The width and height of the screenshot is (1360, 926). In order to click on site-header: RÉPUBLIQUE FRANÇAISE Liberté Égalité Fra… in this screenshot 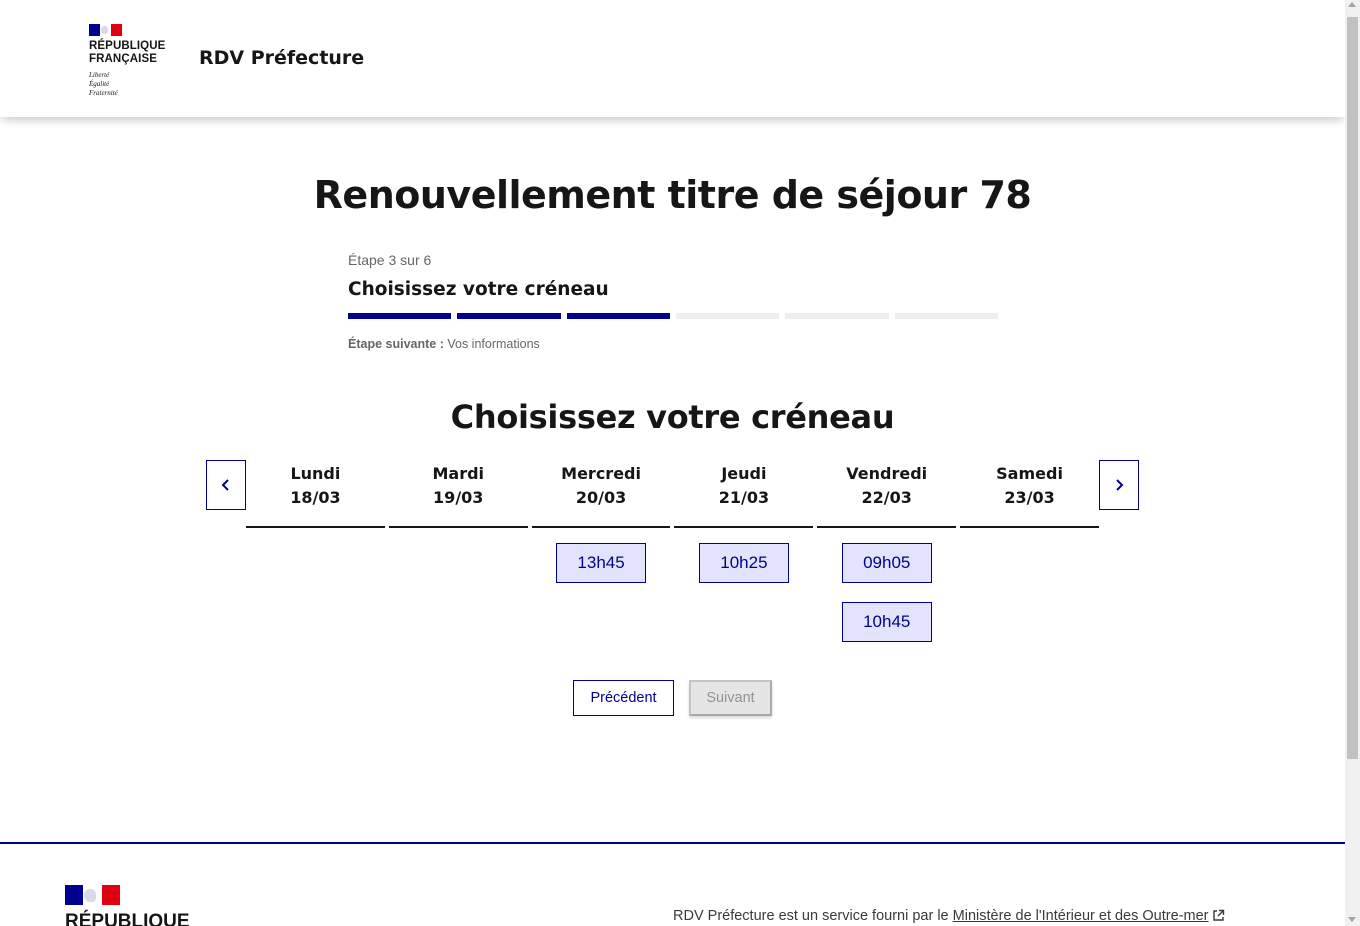, I will do `click(672, 58)`.